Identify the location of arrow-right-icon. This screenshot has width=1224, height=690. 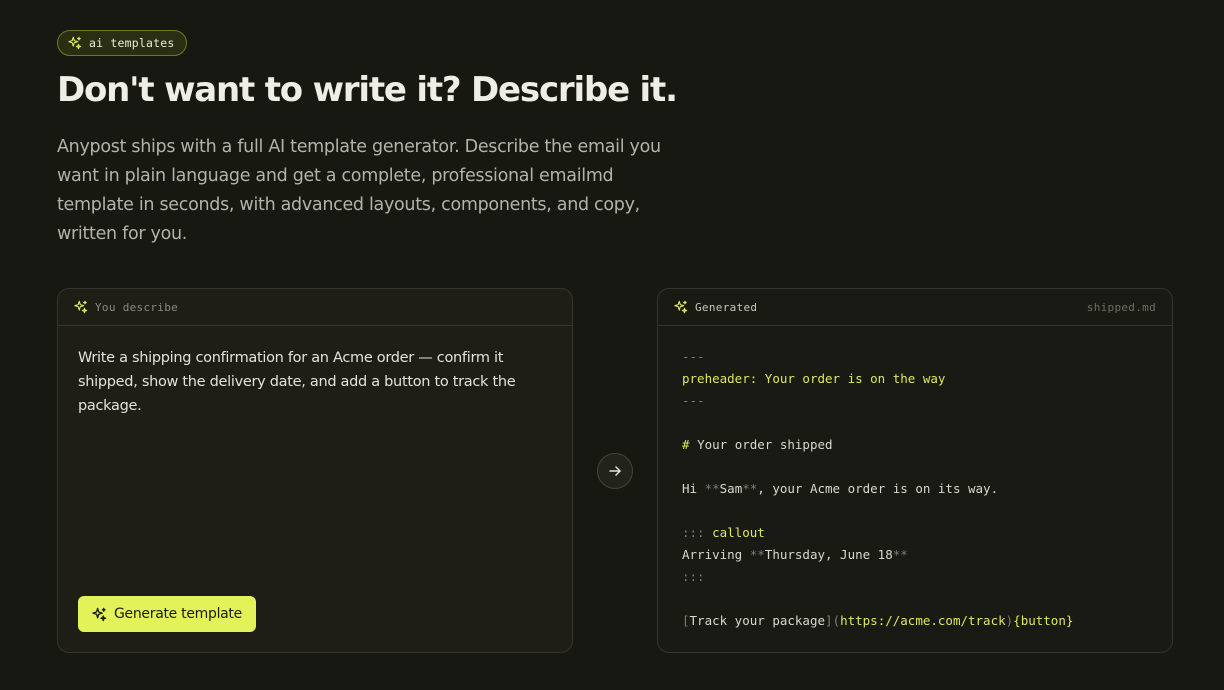
(615, 471).